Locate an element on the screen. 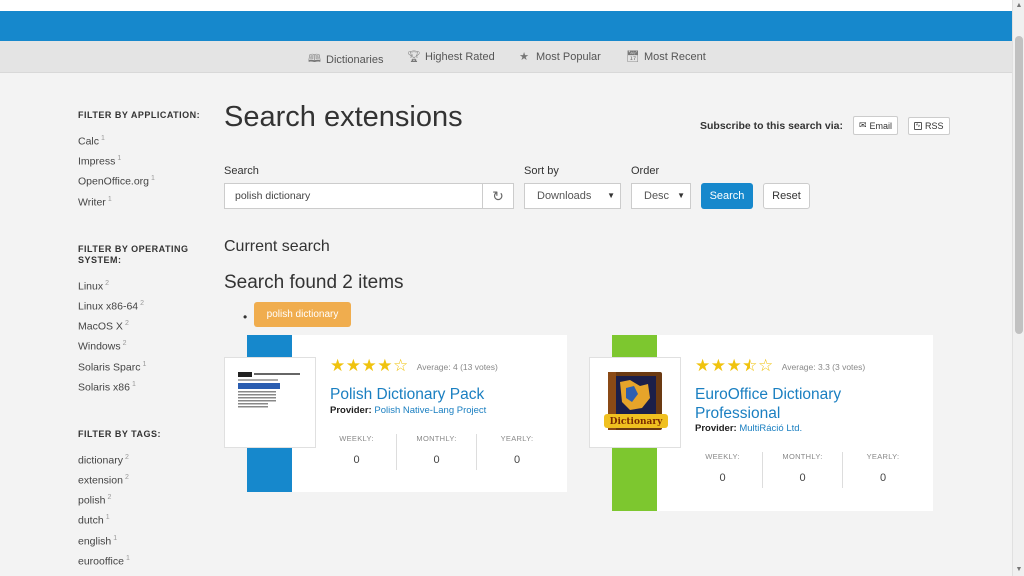  eurooffice-dictionary-logo-icon: Dictionary is located at coordinates (636, 401).